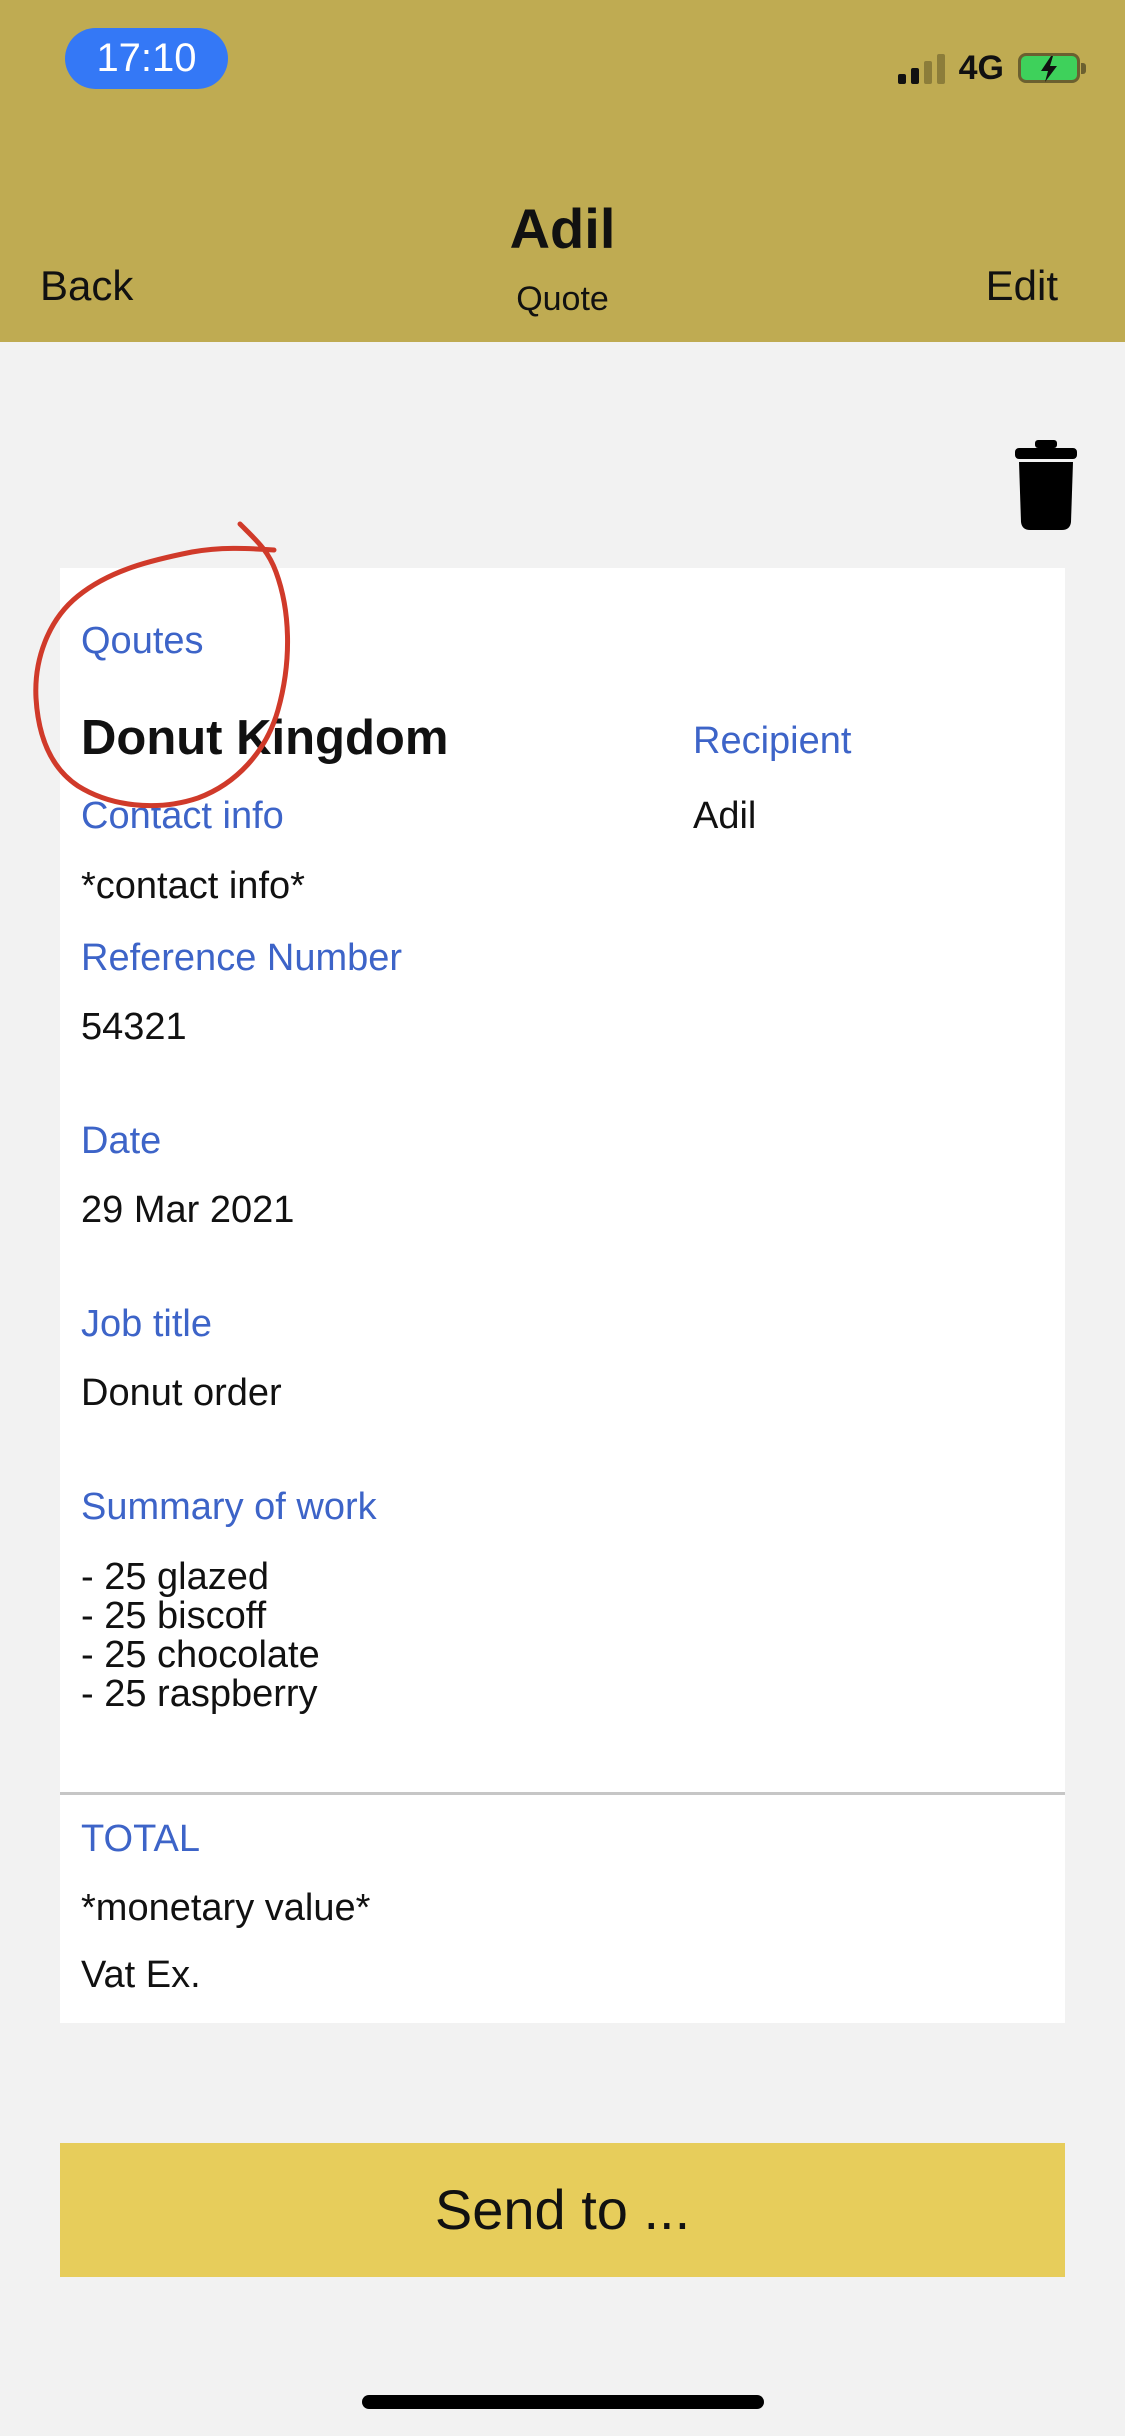  What do you see at coordinates (921, 68) in the screenshot?
I see `signal-icon` at bounding box center [921, 68].